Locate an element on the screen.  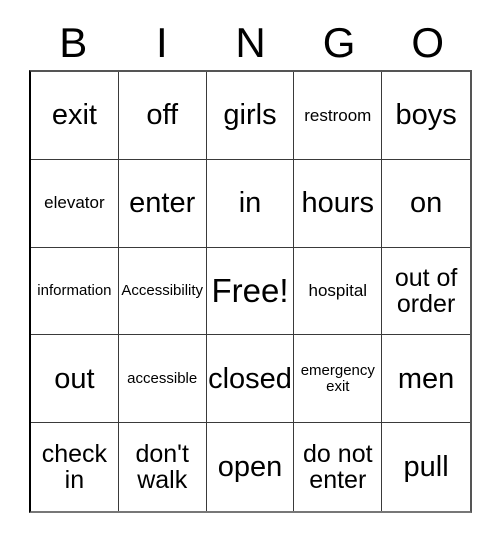
bingo-cell-label: open is located at coordinates (250, 467).